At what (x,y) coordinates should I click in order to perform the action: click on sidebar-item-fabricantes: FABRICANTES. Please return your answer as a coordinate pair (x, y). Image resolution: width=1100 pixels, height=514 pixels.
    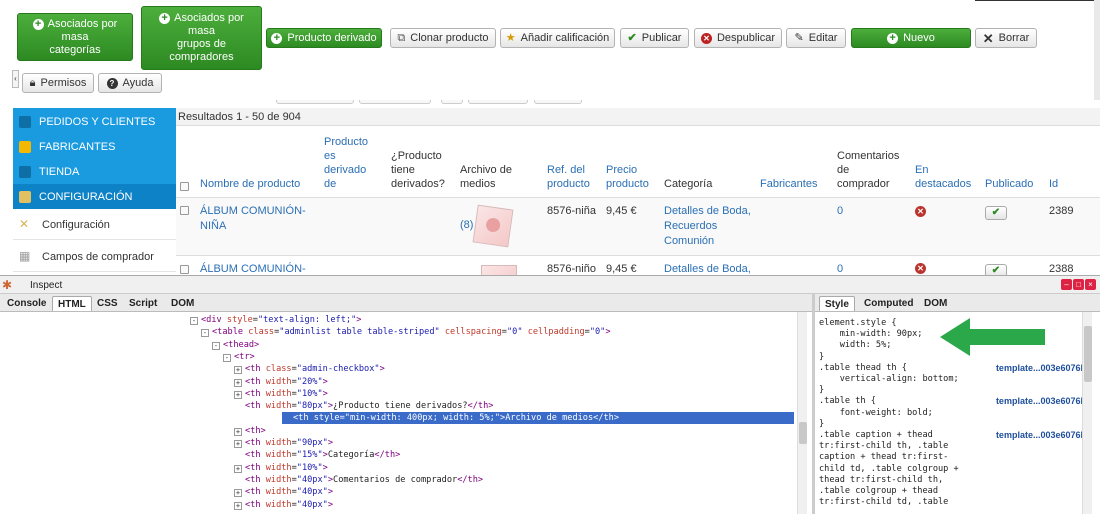
    Looking at the image, I should click on (94, 146).